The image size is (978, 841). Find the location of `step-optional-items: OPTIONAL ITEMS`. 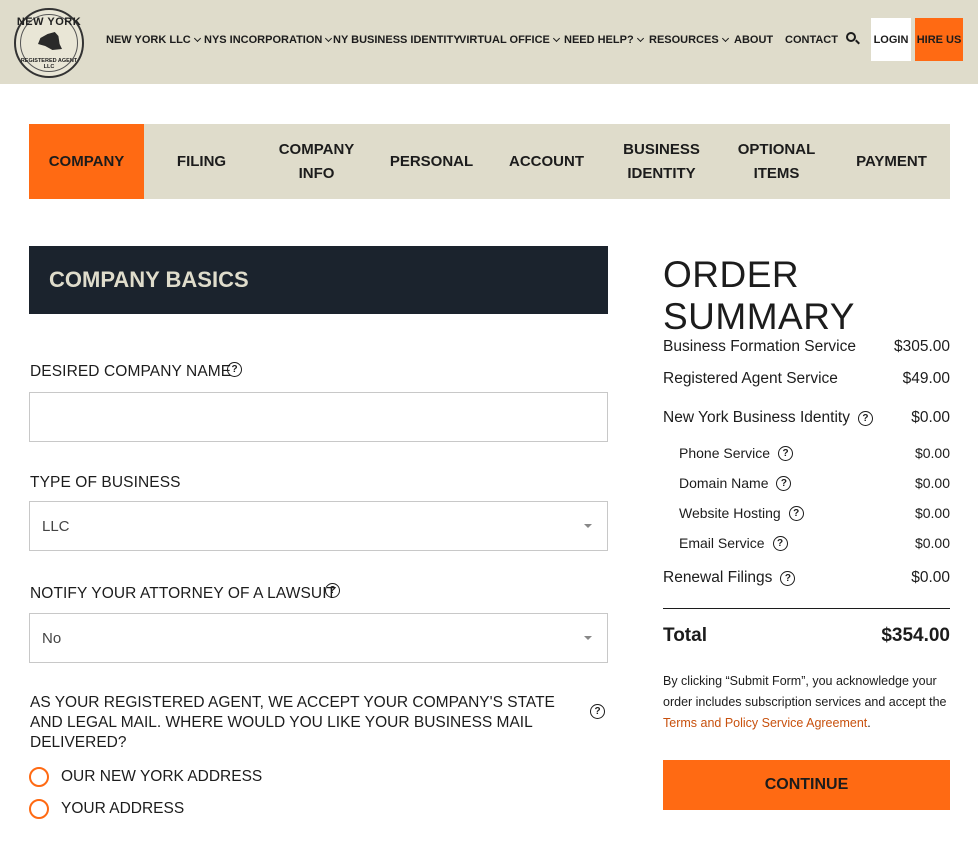

step-optional-items: OPTIONAL ITEMS is located at coordinates (776, 161).